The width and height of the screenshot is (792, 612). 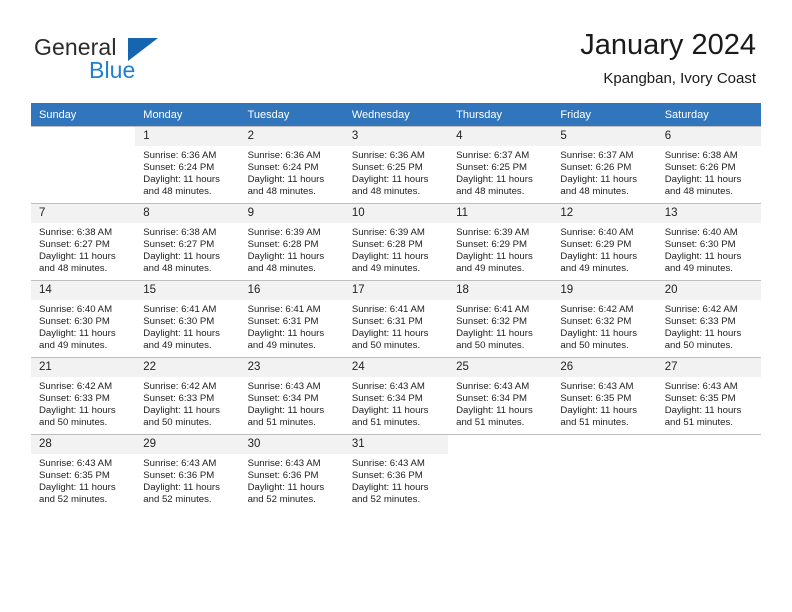 I want to click on day-number: 22, so click(x=187, y=367).